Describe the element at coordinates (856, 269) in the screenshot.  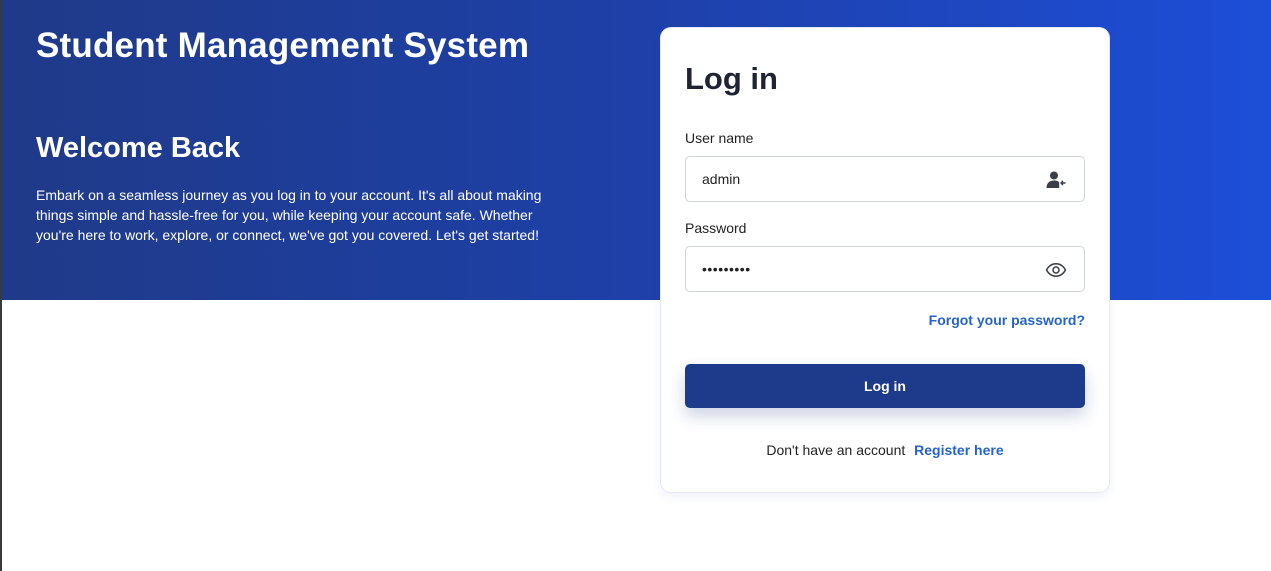
I see `password-input` at that location.